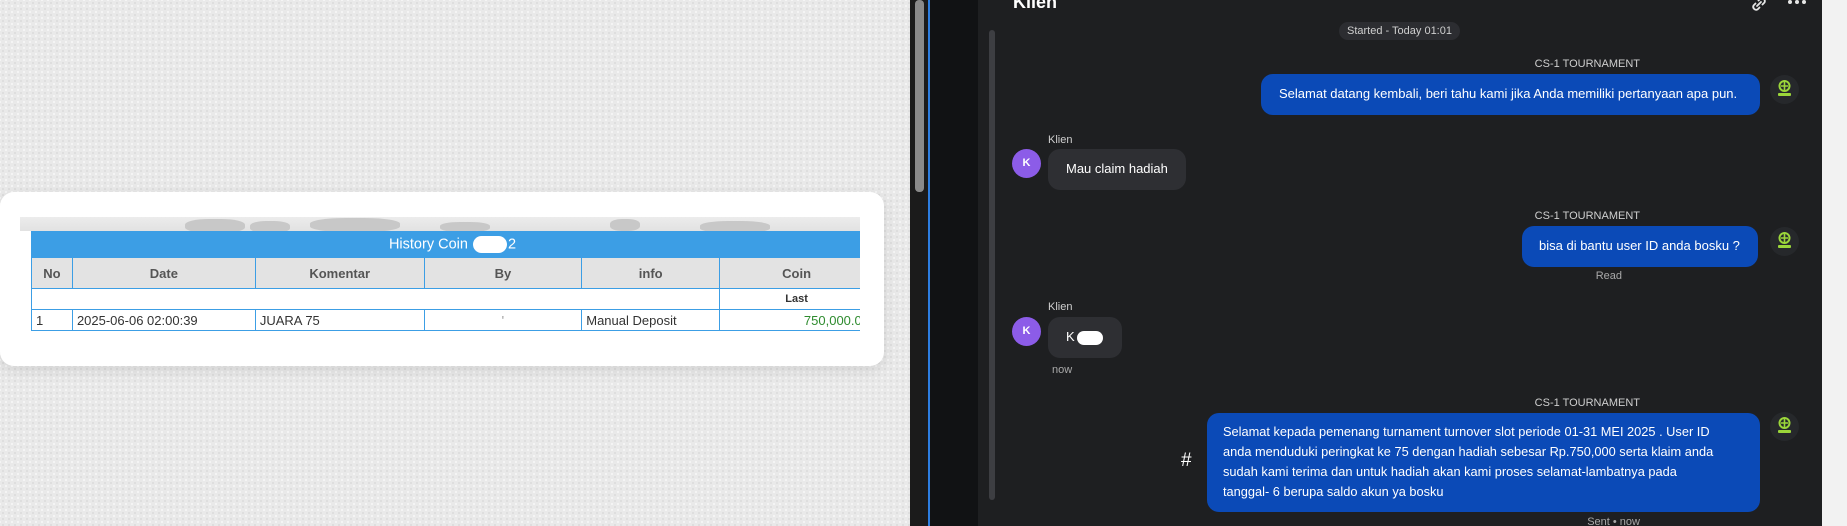 This screenshot has width=1847, height=526. Describe the element at coordinates (163, 273) in the screenshot. I see `column-header-date: Date` at that location.